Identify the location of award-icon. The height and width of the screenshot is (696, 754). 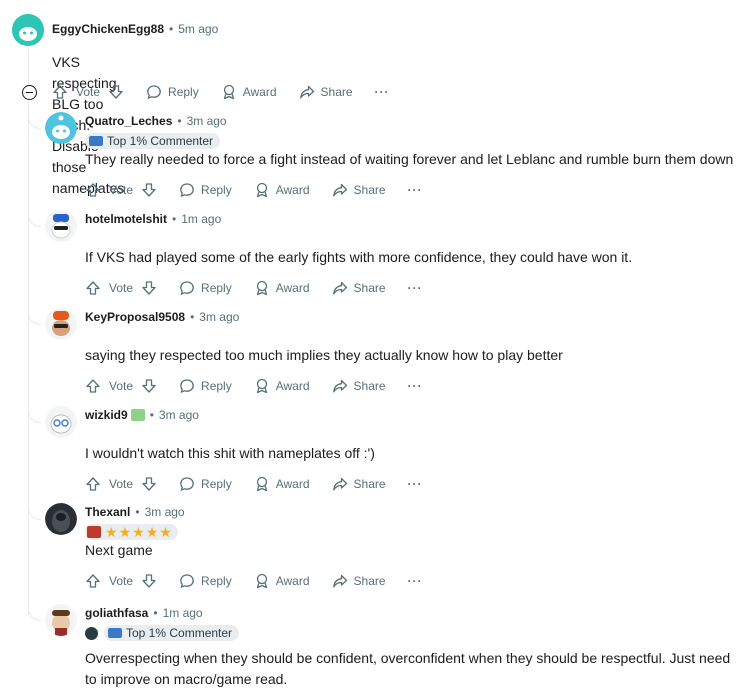
(261, 386).